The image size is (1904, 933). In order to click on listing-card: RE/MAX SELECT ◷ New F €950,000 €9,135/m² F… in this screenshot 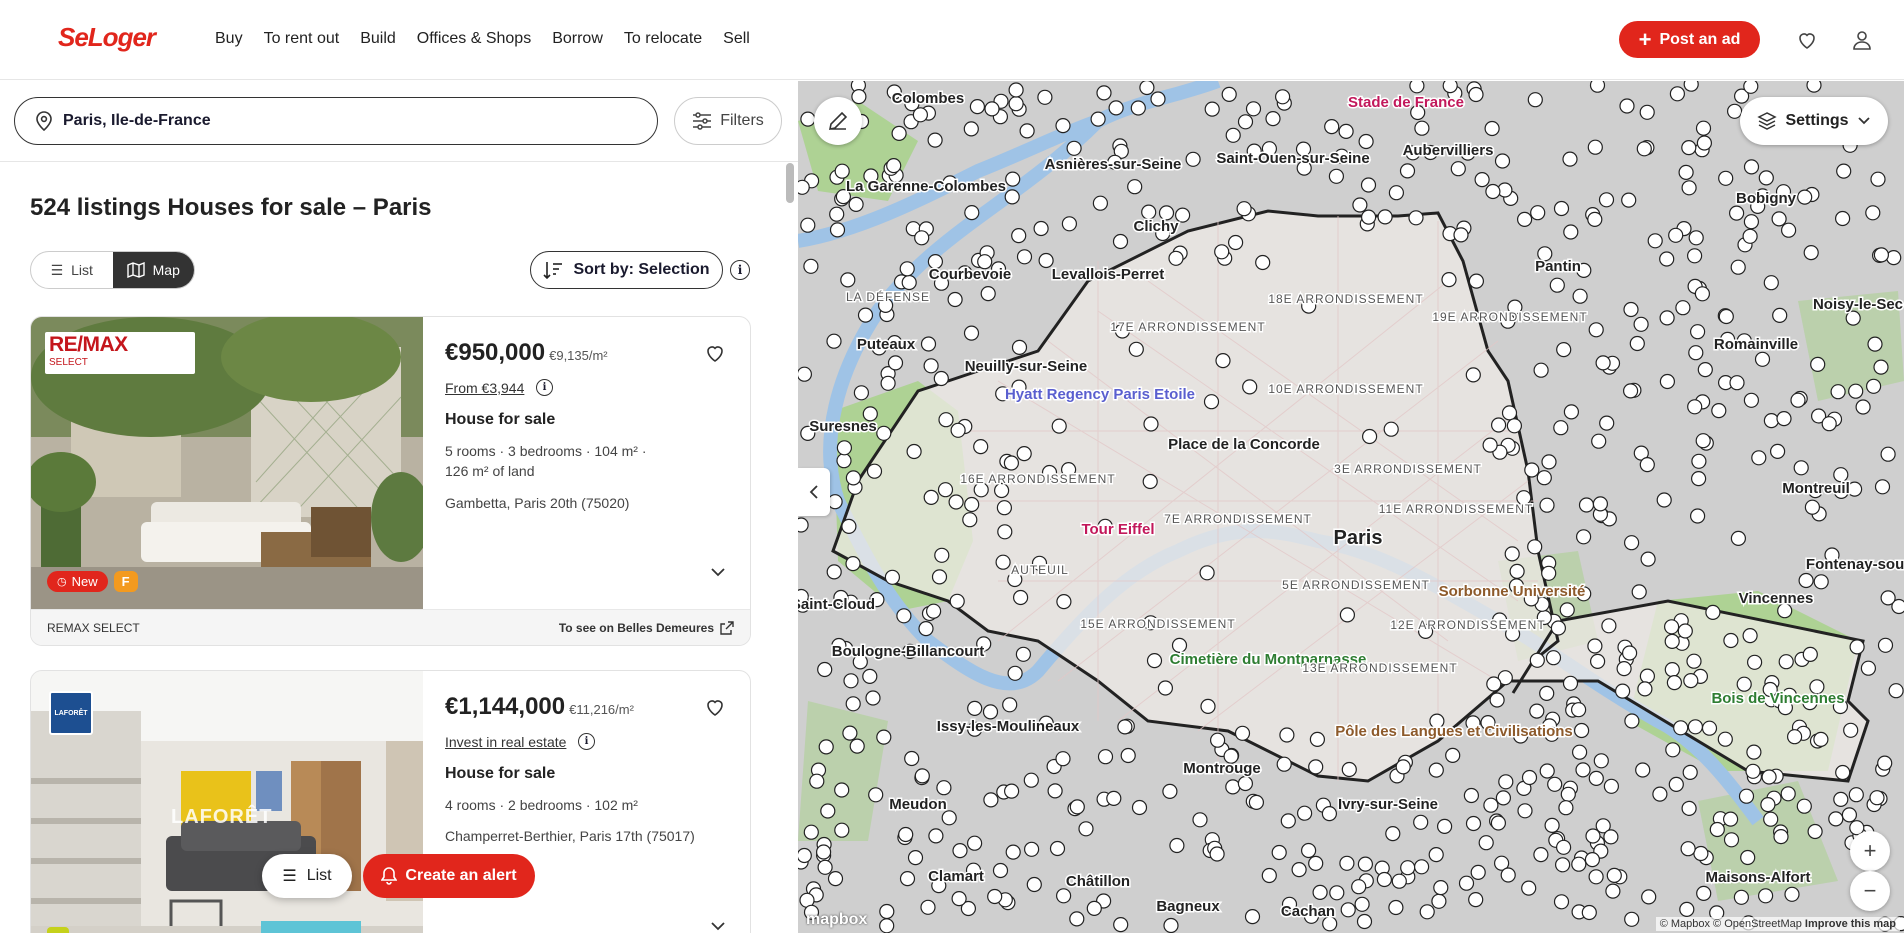, I will do `click(390, 481)`.